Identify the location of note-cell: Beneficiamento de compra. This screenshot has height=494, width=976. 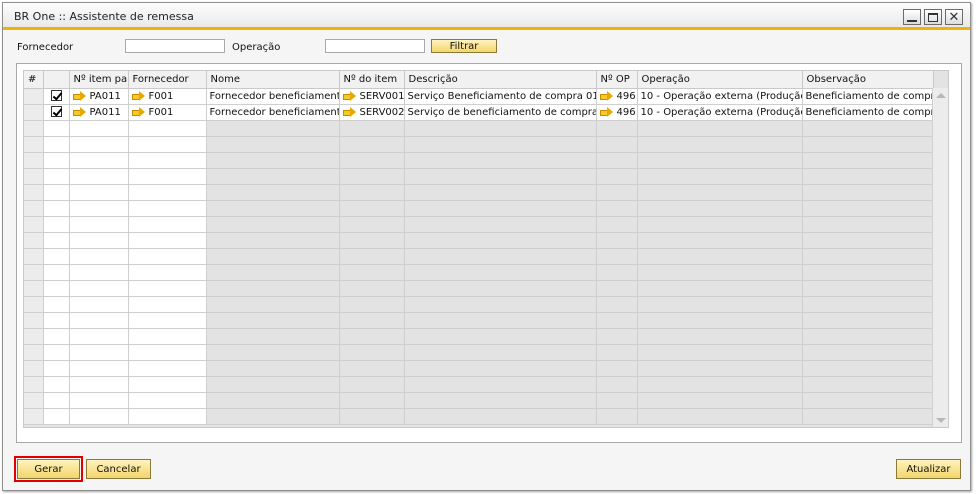
(868, 112).